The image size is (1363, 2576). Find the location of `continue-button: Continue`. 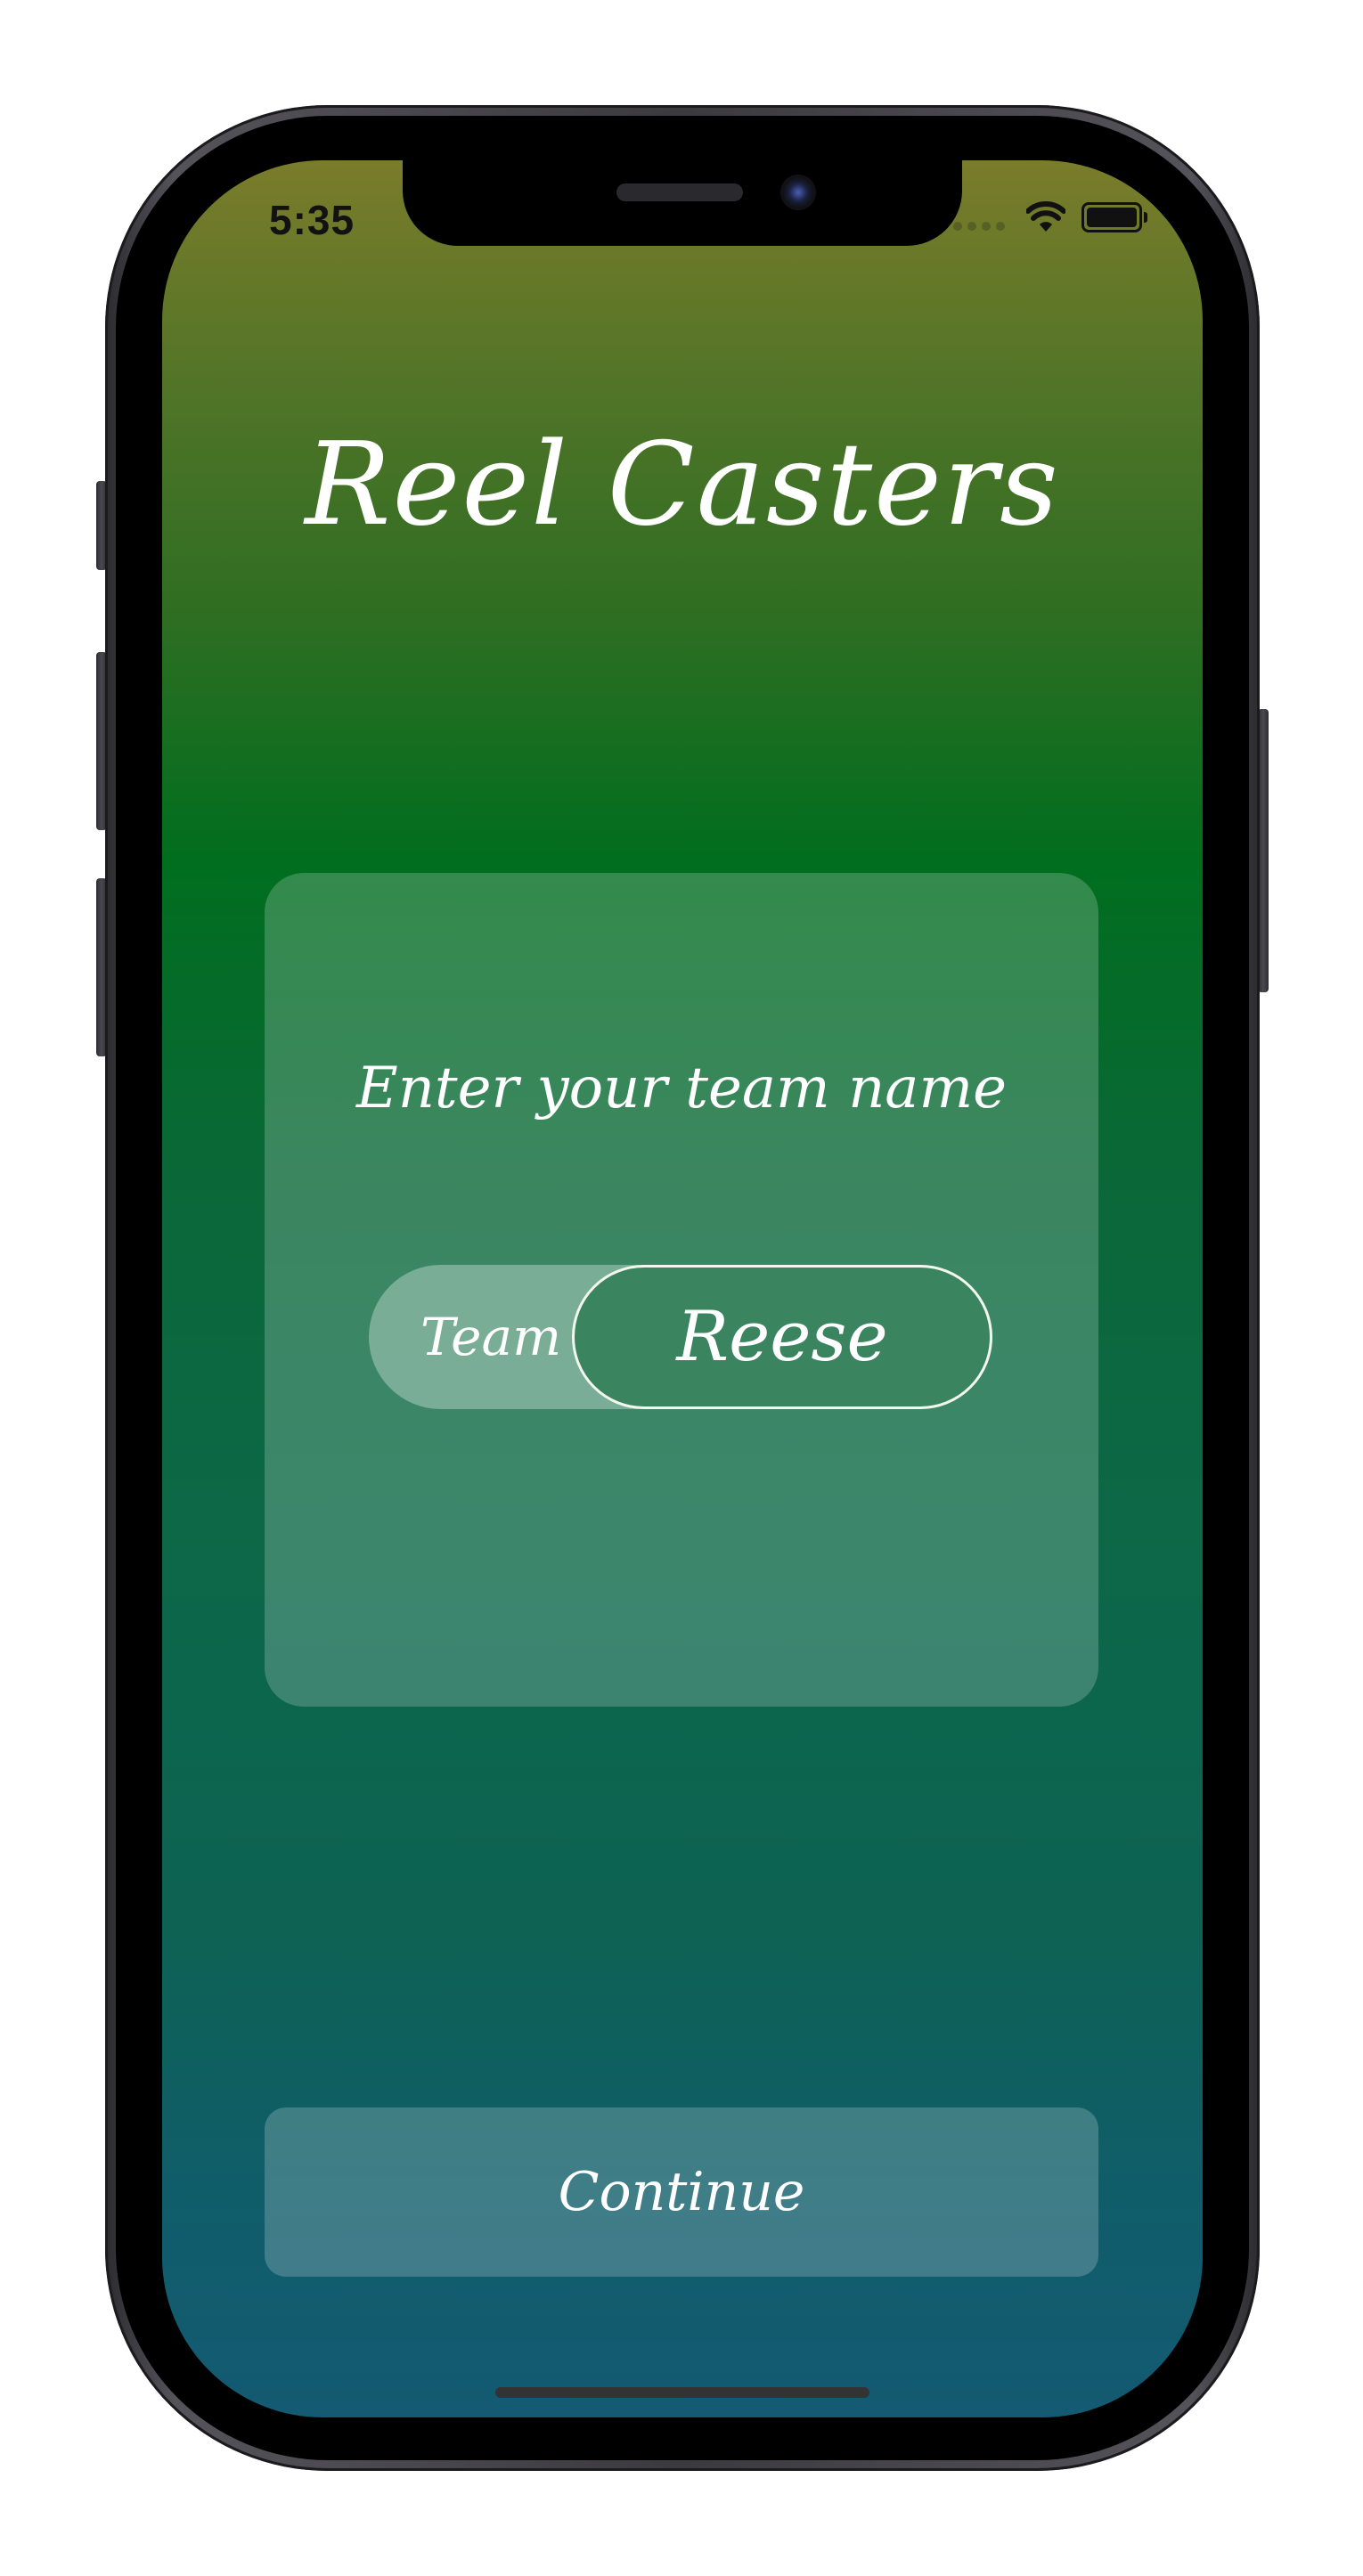

continue-button: Continue is located at coordinates (681, 2192).